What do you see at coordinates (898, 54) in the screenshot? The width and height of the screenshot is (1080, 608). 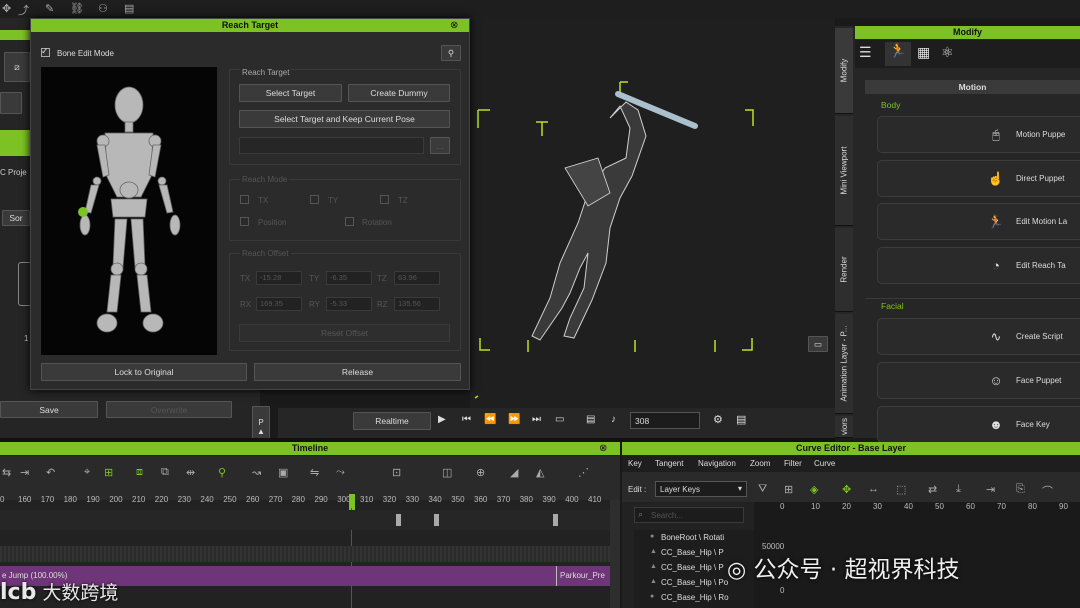 I see `motion-icon: 🏃` at bounding box center [898, 54].